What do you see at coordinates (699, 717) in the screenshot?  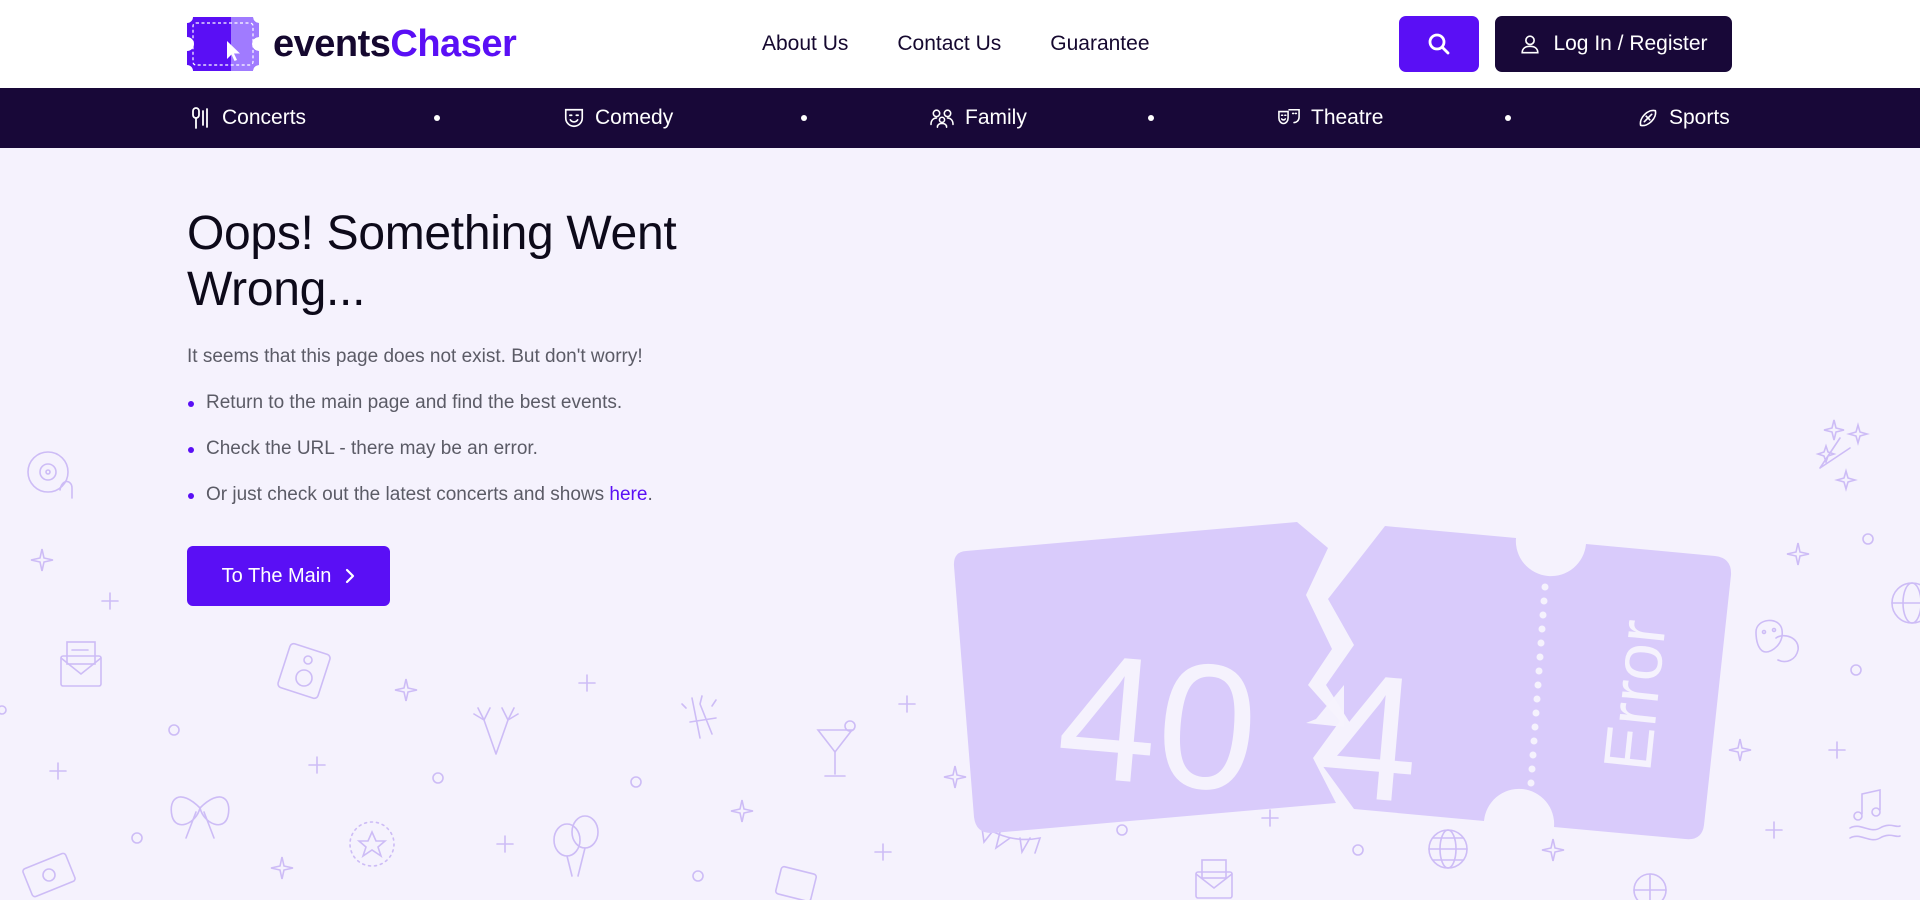 I see `confetti-icon` at bounding box center [699, 717].